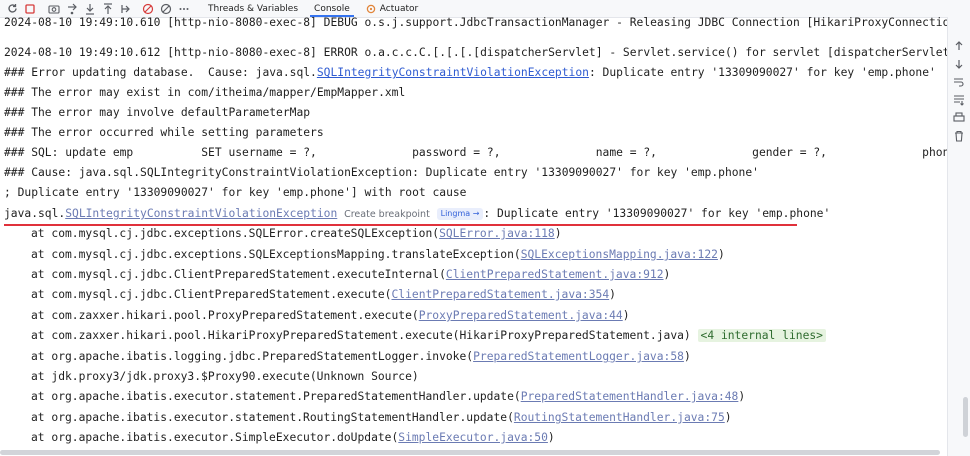 The image size is (970, 456). I want to click on tab-label: Threads & Variables, so click(253, 8).